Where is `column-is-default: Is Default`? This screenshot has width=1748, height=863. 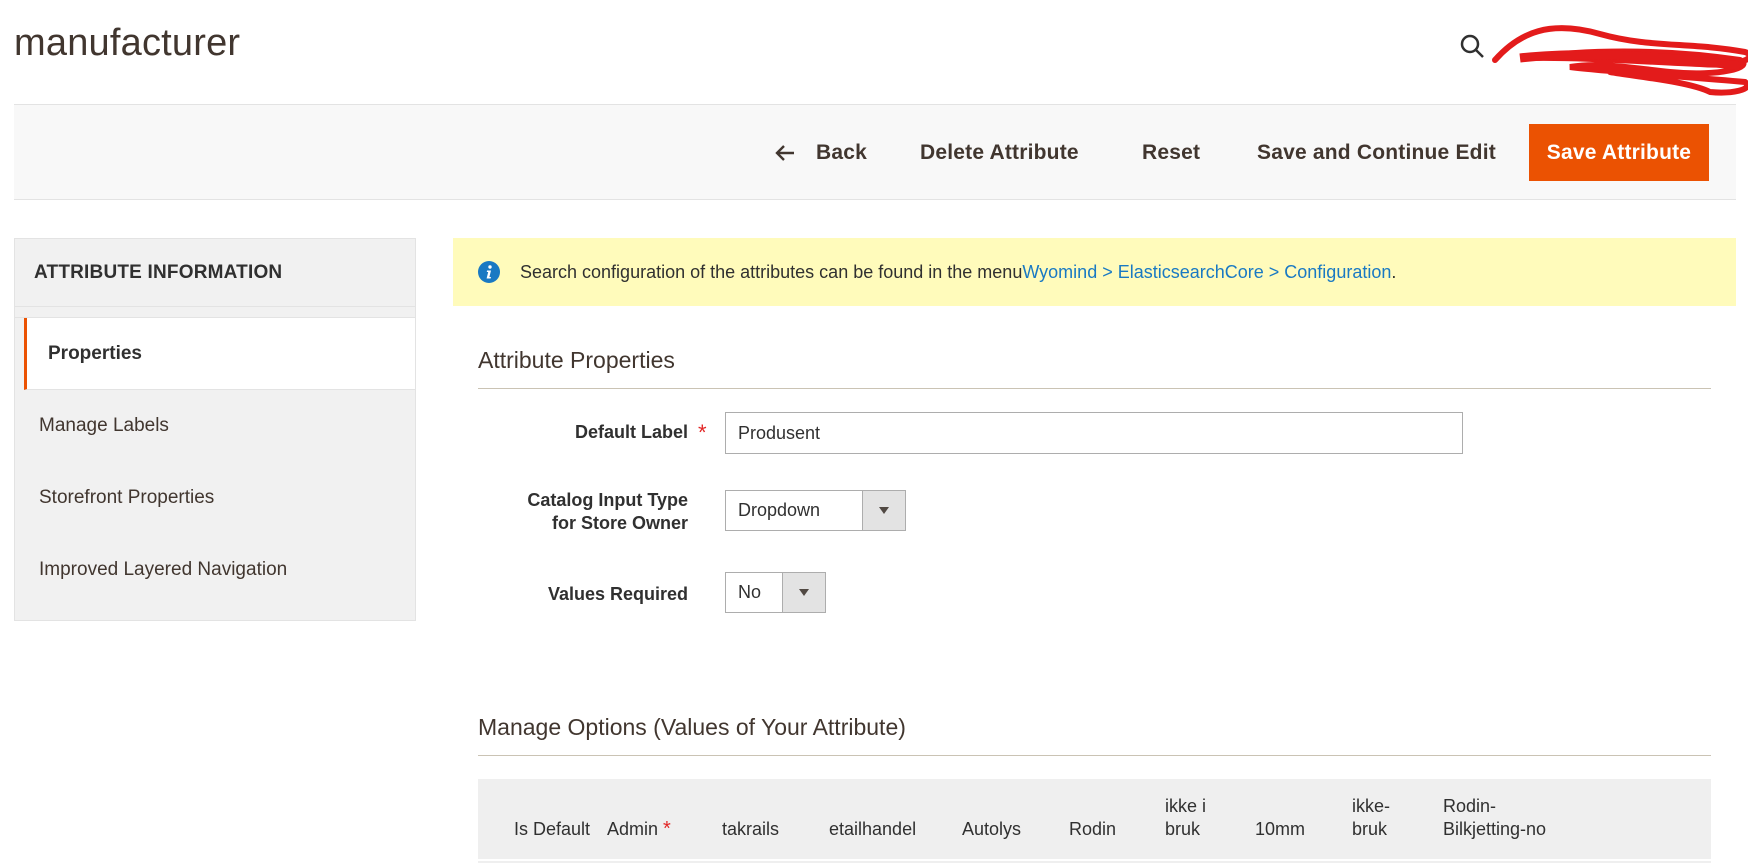 column-is-default: Is Default is located at coordinates (552, 829).